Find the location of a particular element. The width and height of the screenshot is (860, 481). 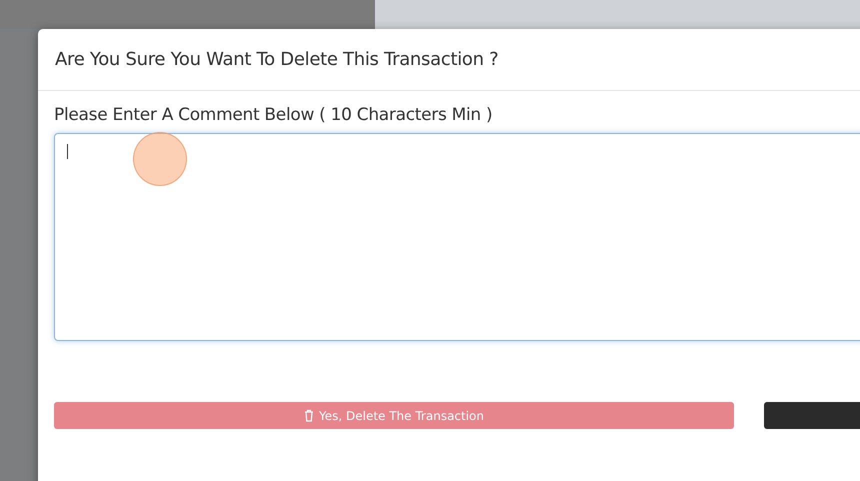

dialog-title: Are You Sure You Want To Delete This Transaction ? is located at coordinates (276, 59).